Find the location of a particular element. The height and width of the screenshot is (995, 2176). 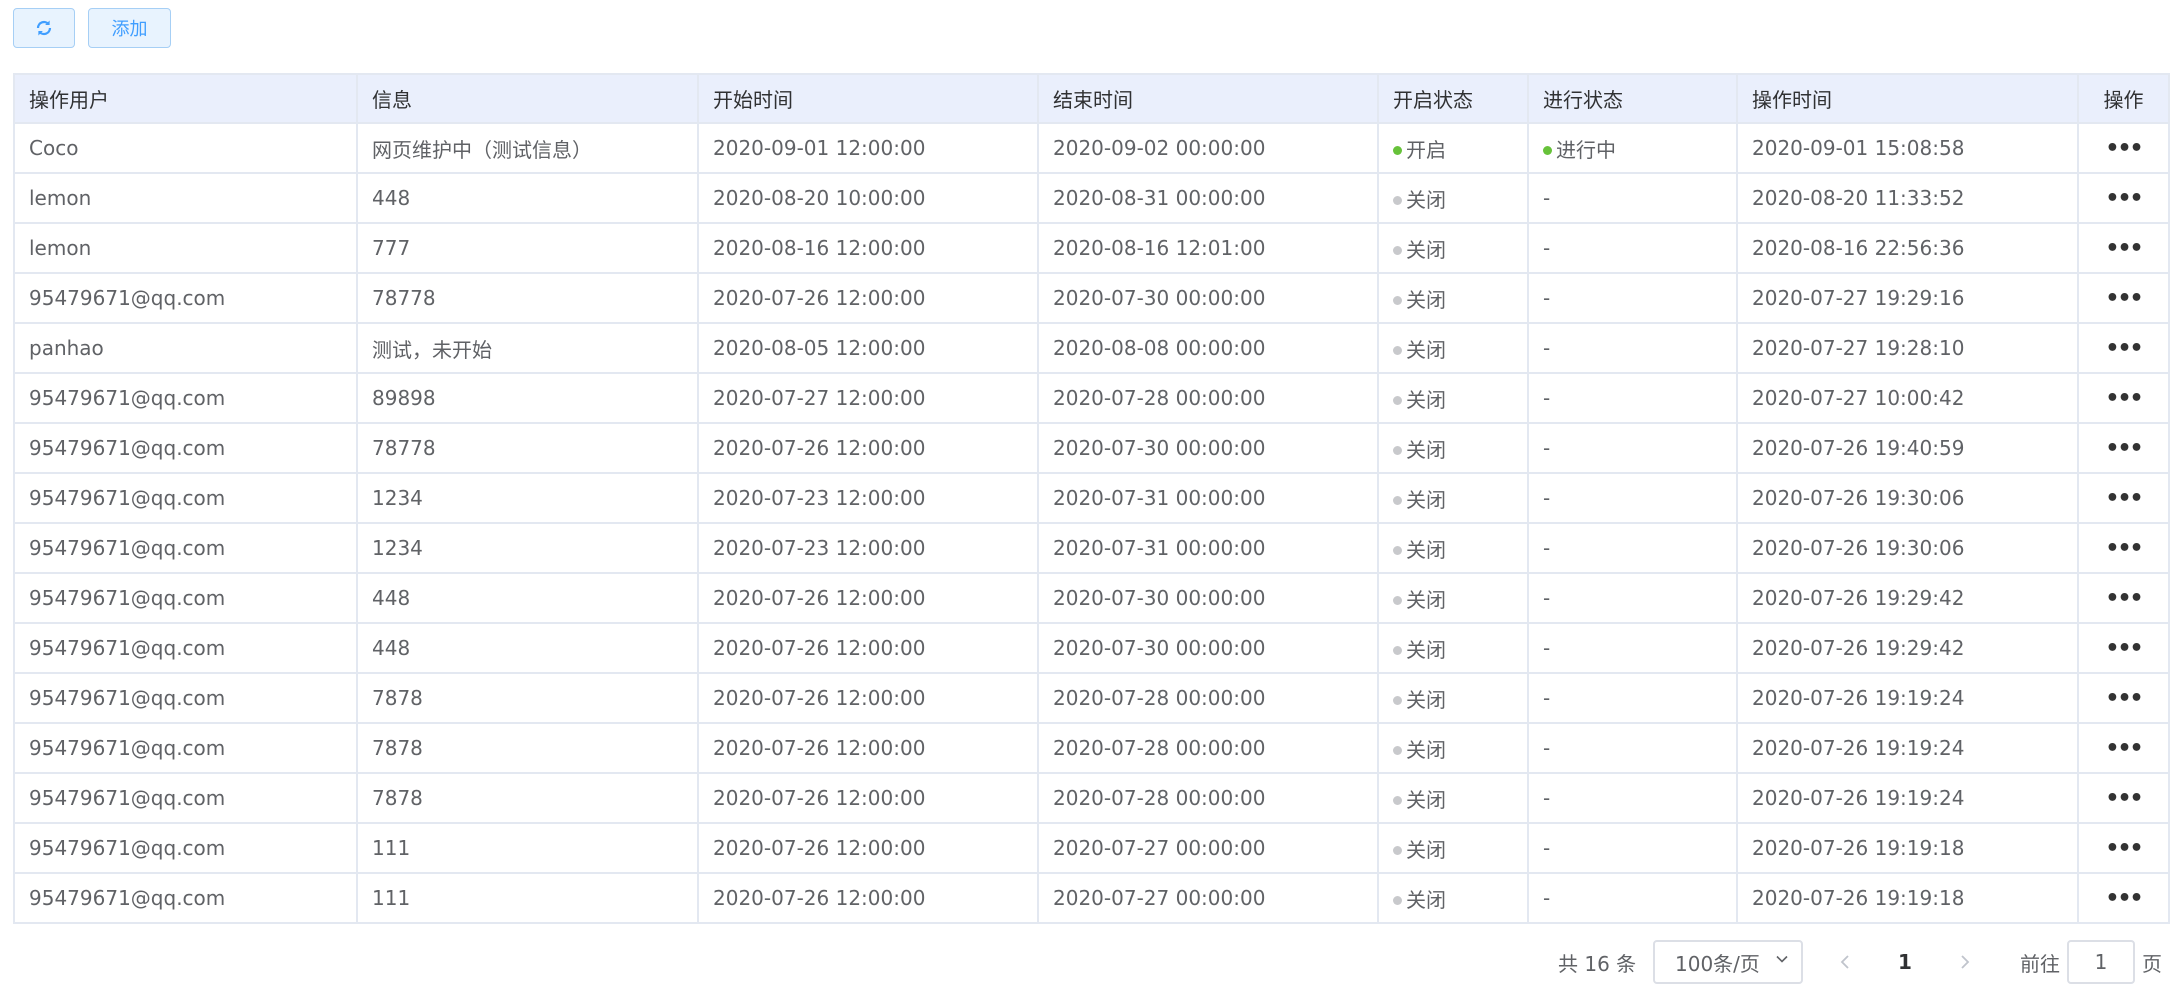

header-info: 信息 is located at coordinates (527, 98).